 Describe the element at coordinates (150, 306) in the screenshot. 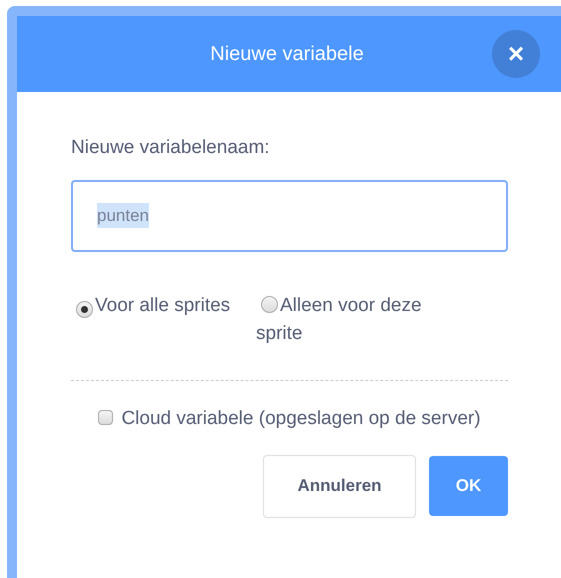

I see `radio-option: Voor alle sprites` at that location.